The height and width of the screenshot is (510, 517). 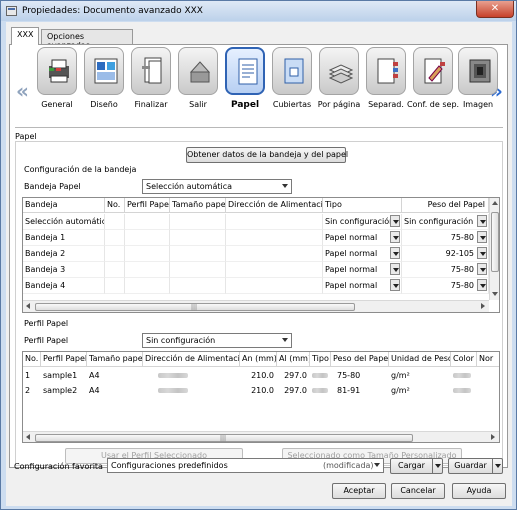 What do you see at coordinates (360, 359) in the screenshot?
I see `profile-col-header: Peso del Papel` at bounding box center [360, 359].